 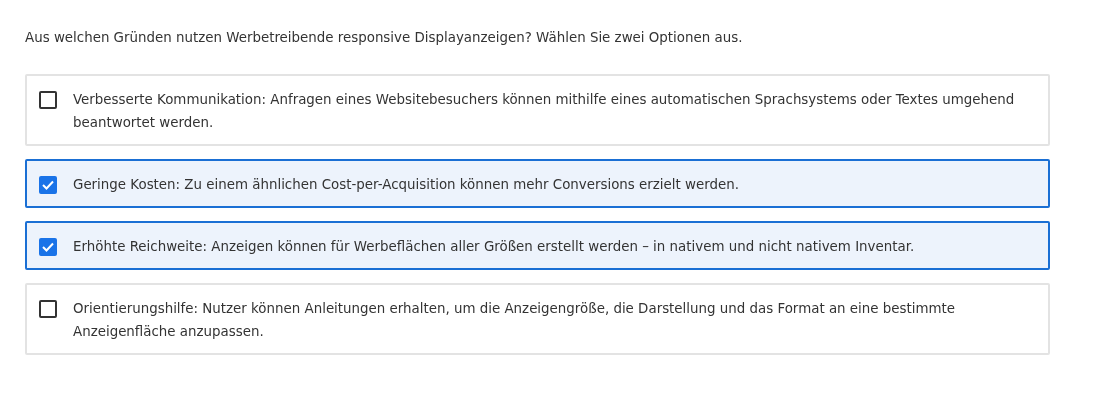 I want to click on option-text: Verbesserte Kommunikation: Anfragen eines Websitebesuchers können mithilfe eines automatischen Sprachsystems oder Textes umgehend beantwortet werden., so click(x=544, y=111).